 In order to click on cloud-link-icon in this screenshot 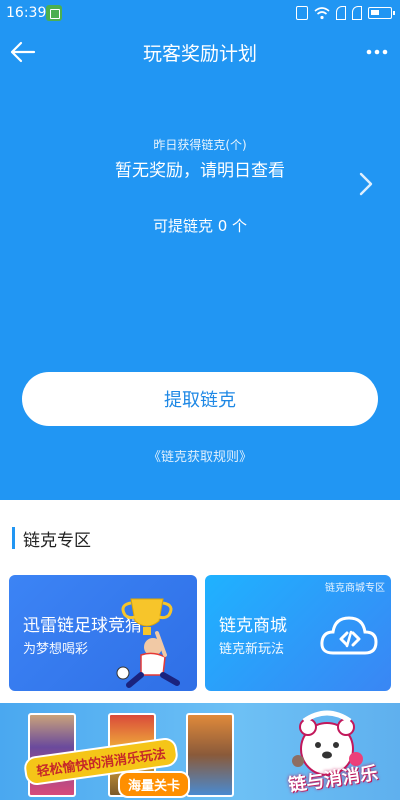, I will do `click(349, 635)`.